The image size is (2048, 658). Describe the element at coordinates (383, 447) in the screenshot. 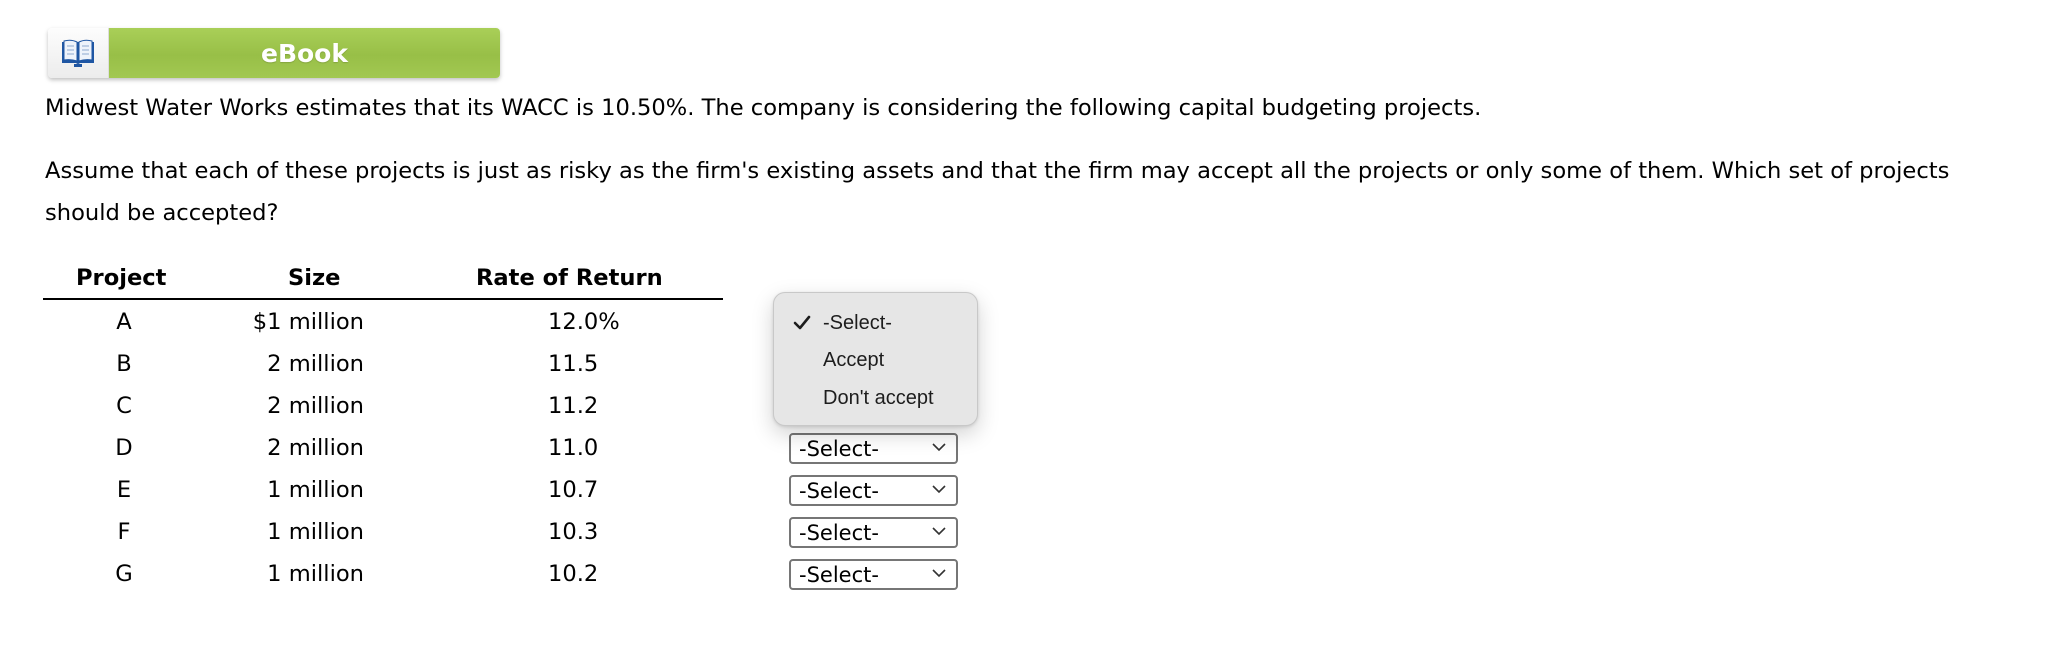

I see `table-row: D 2 million 11.0` at that location.